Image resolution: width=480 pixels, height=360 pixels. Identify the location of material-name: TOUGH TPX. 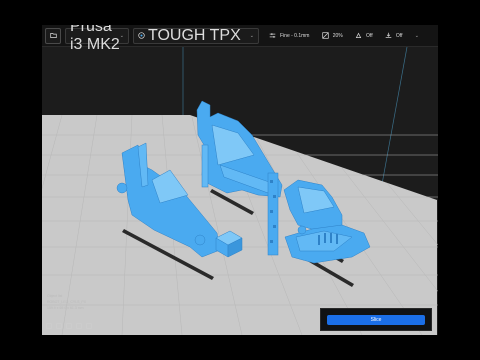
(194, 35).